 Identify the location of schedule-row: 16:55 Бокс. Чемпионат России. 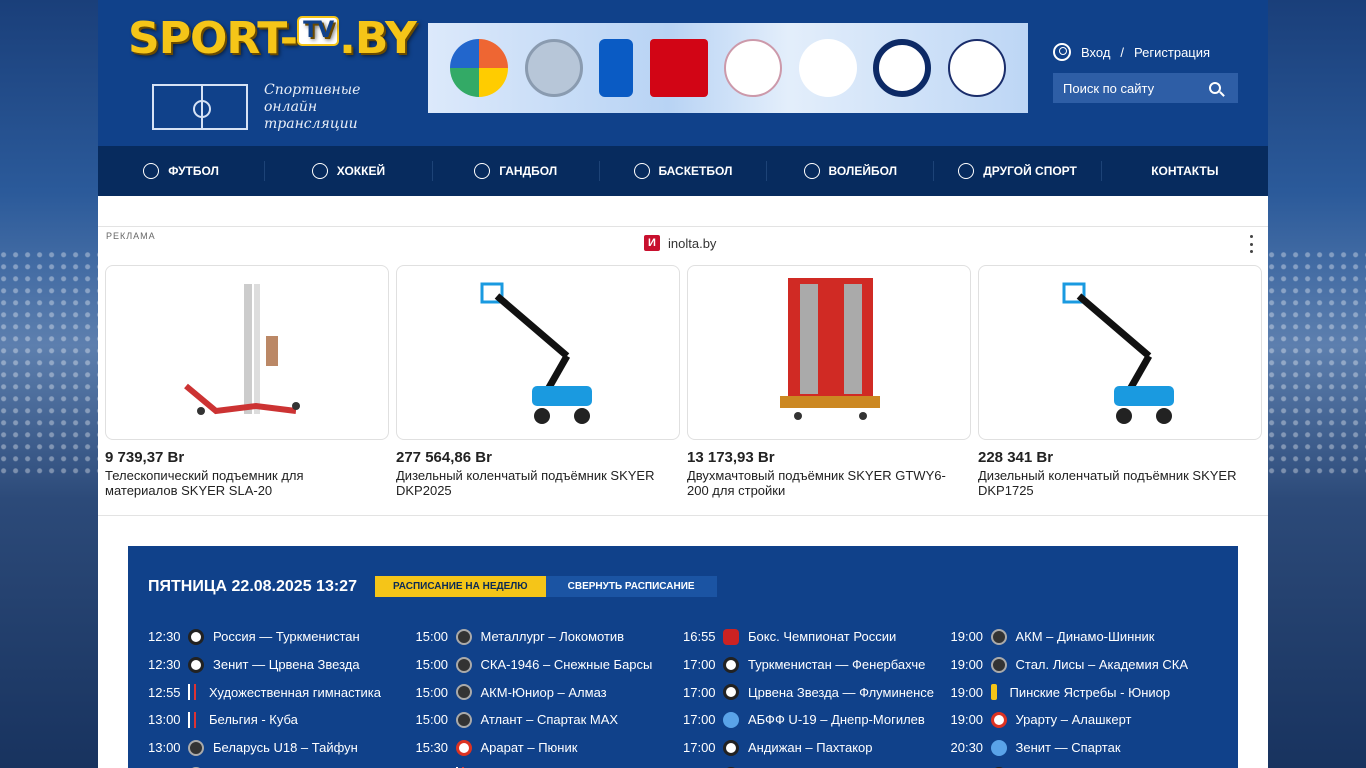
(817, 637).